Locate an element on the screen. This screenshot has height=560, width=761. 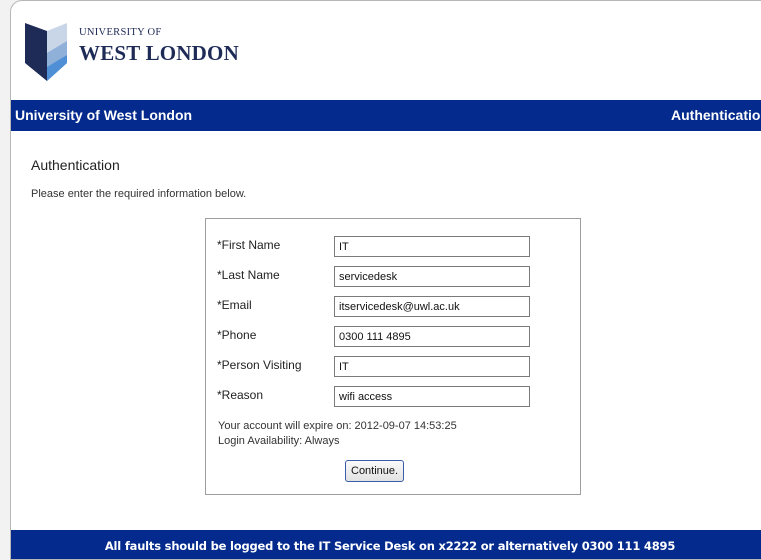
email-label: *Email is located at coordinates (234, 305).